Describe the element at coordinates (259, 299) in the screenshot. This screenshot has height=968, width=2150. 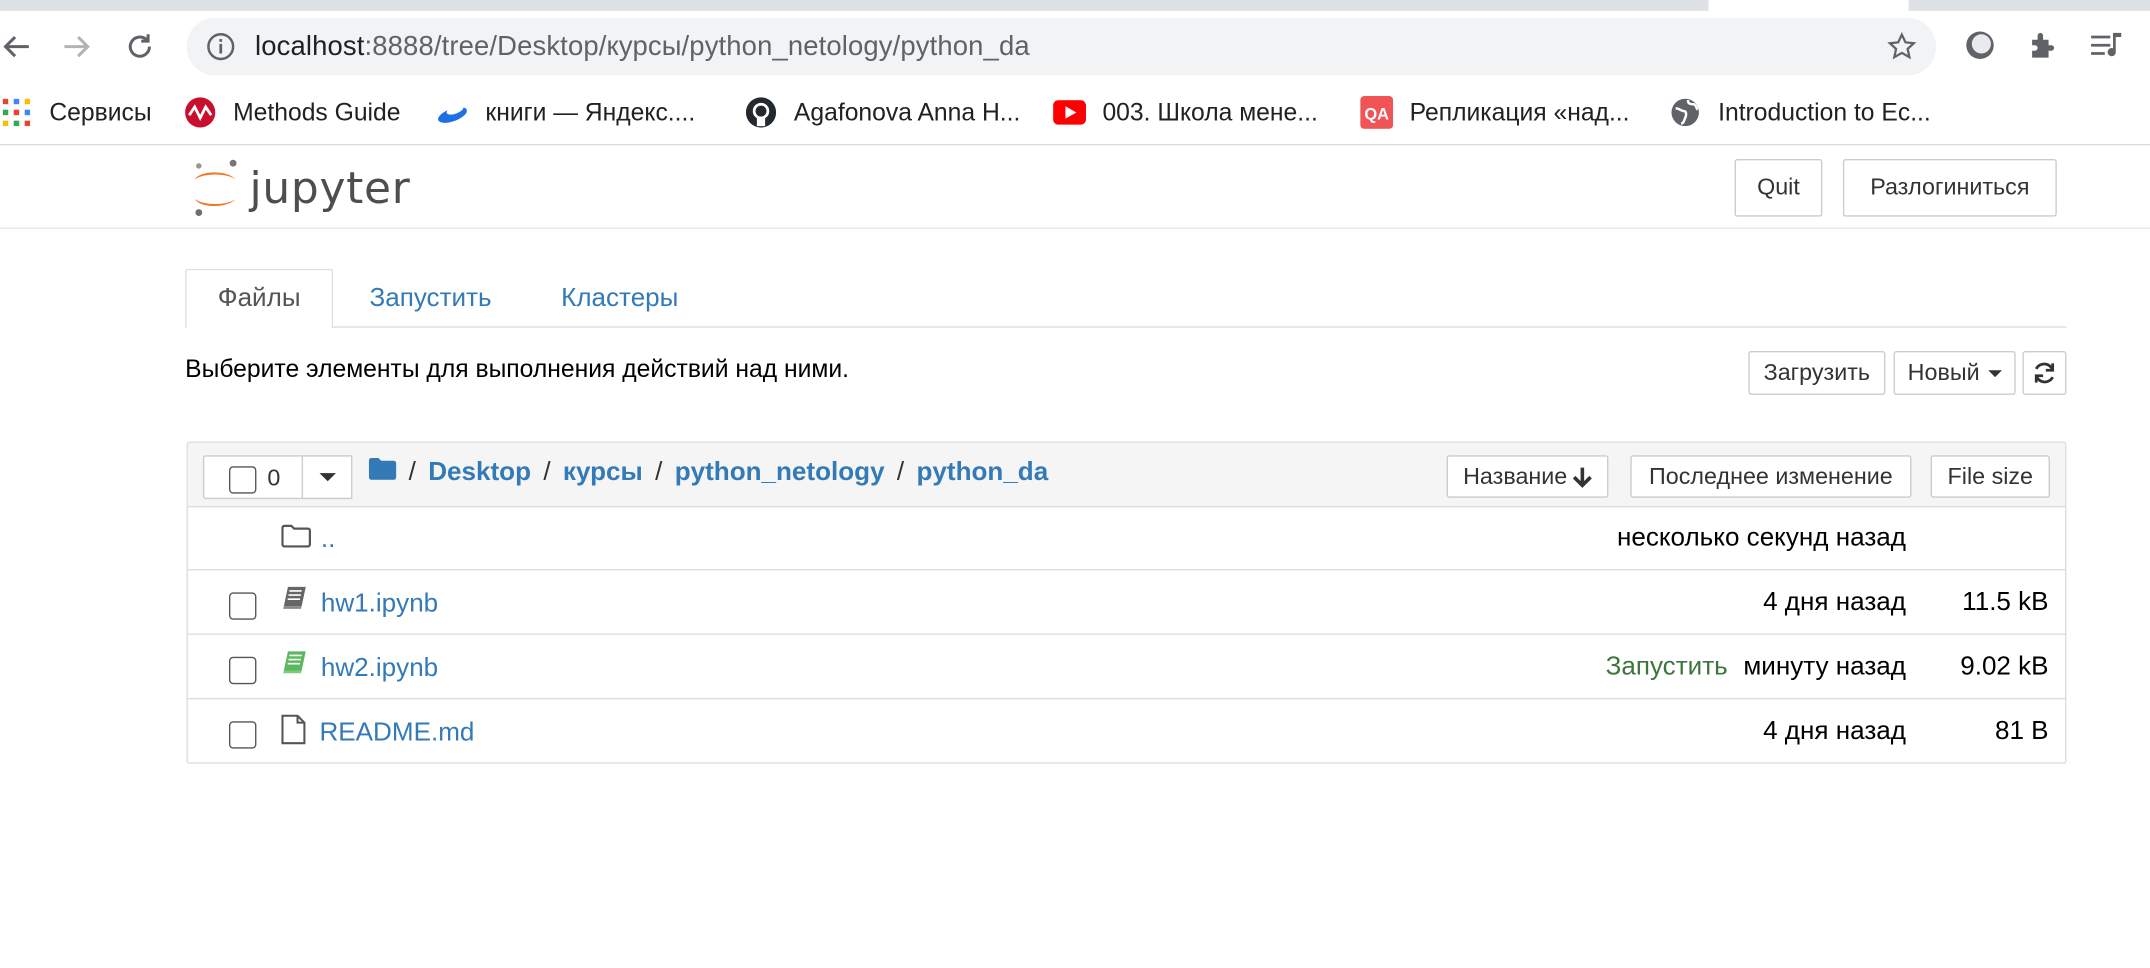
I see `tab-files: Файлы` at that location.